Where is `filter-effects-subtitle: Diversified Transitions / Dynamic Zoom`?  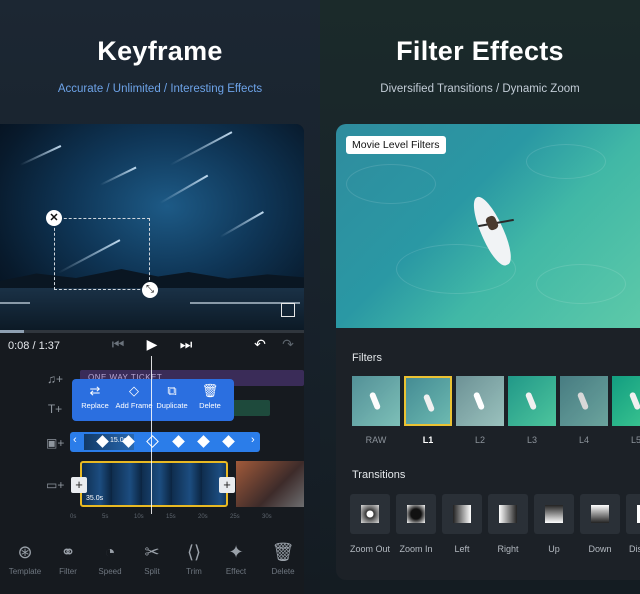 filter-effects-subtitle: Diversified Transitions / Dynamic Zoom is located at coordinates (480, 89).